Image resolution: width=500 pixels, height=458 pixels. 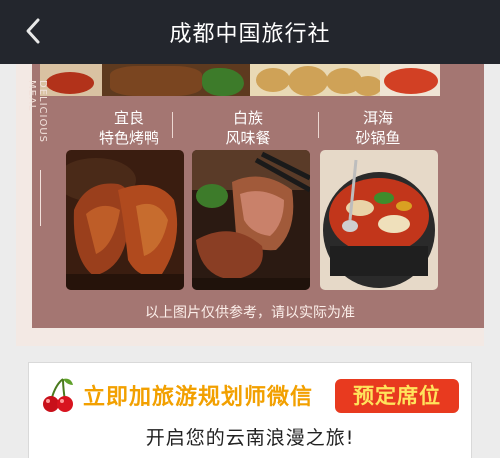 What do you see at coordinates (58, 395) in the screenshot?
I see `cherry-icon` at bounding box center [58, 395].